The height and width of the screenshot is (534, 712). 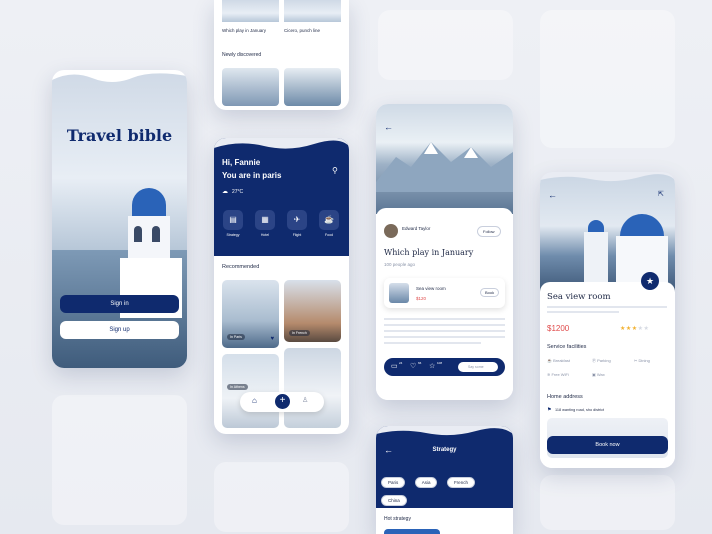 I want to click on category-food: ☕ Food, so click(x=329, y=226).